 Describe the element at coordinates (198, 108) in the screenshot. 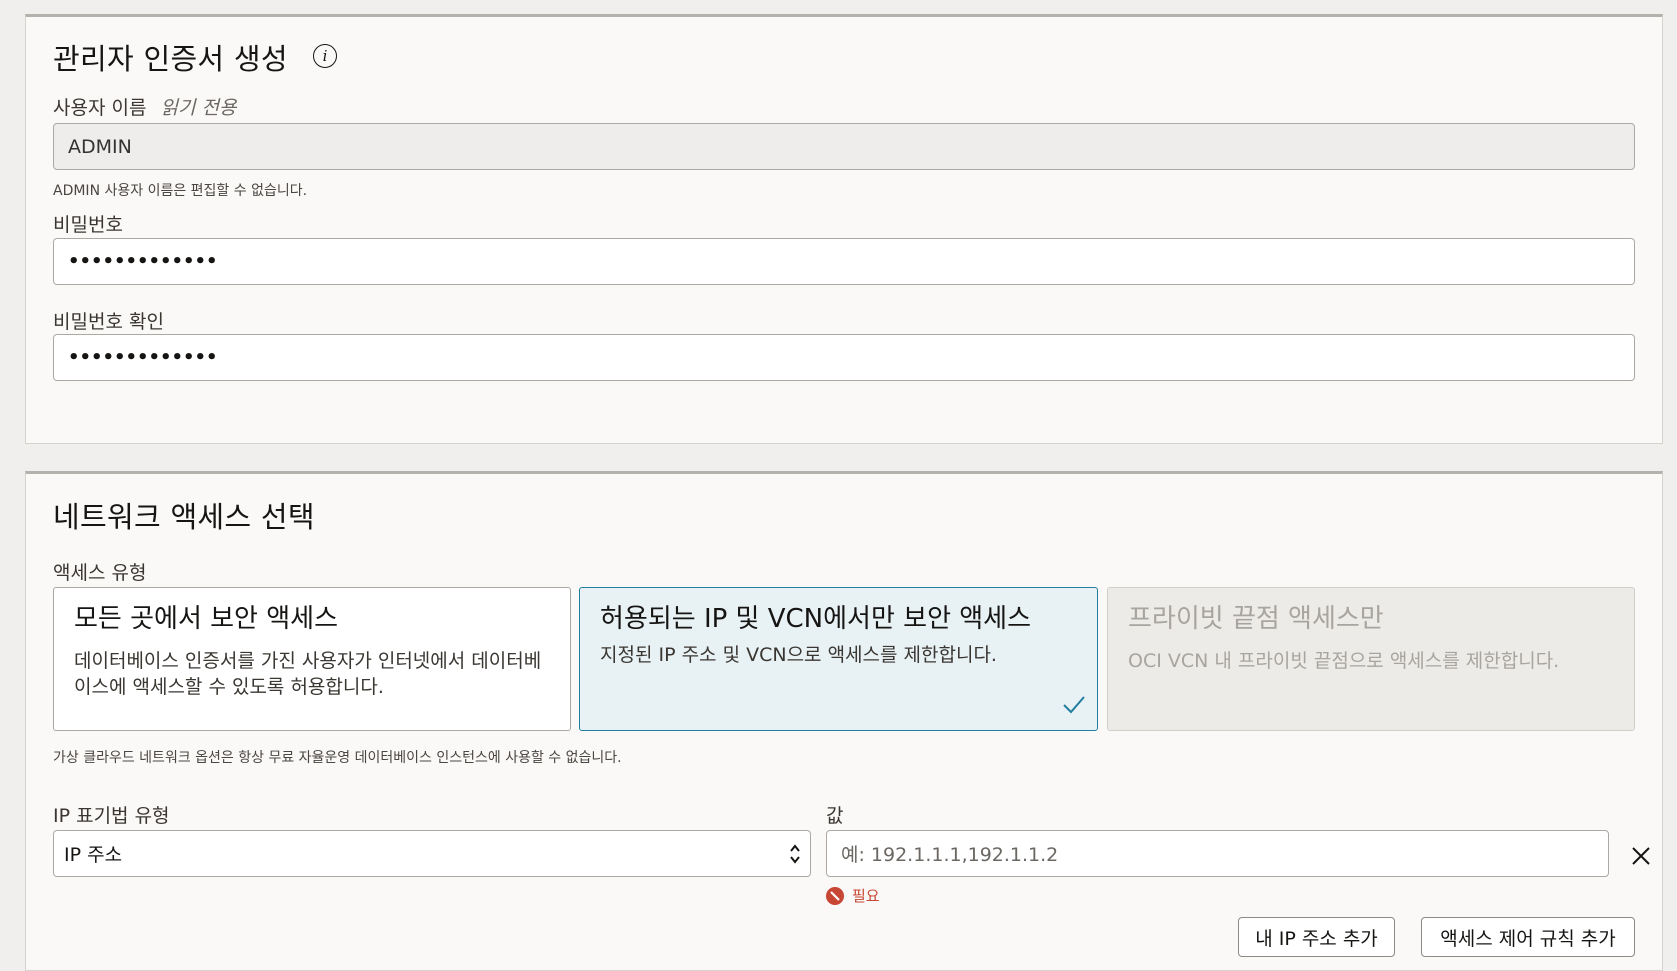

I see `readonly-indicator: 읽기 전용` at that location.